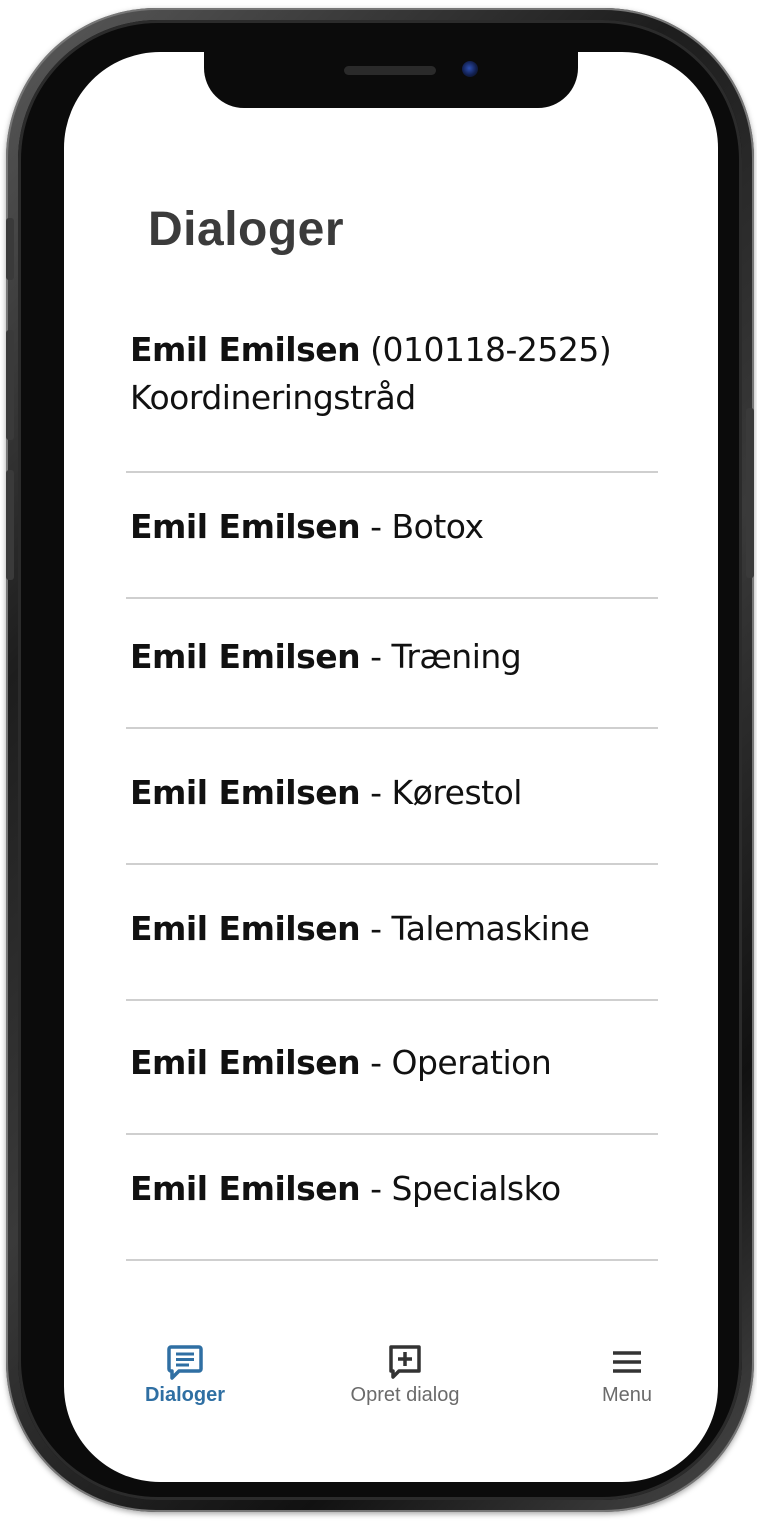 The height and width of the screenshot is (1521, 757). I want to click on tab-label: Dialoger, so click(185, 1395).